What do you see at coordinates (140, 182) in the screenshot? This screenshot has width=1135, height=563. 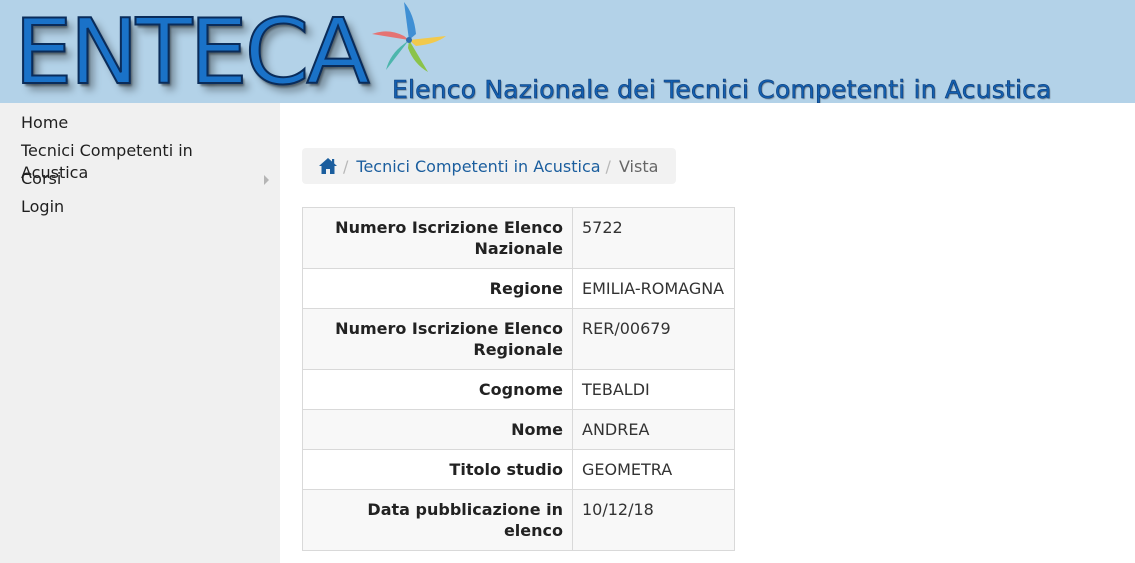 I see `sidebar-item-corsi: Corsi` at bounding box center [140, 182].